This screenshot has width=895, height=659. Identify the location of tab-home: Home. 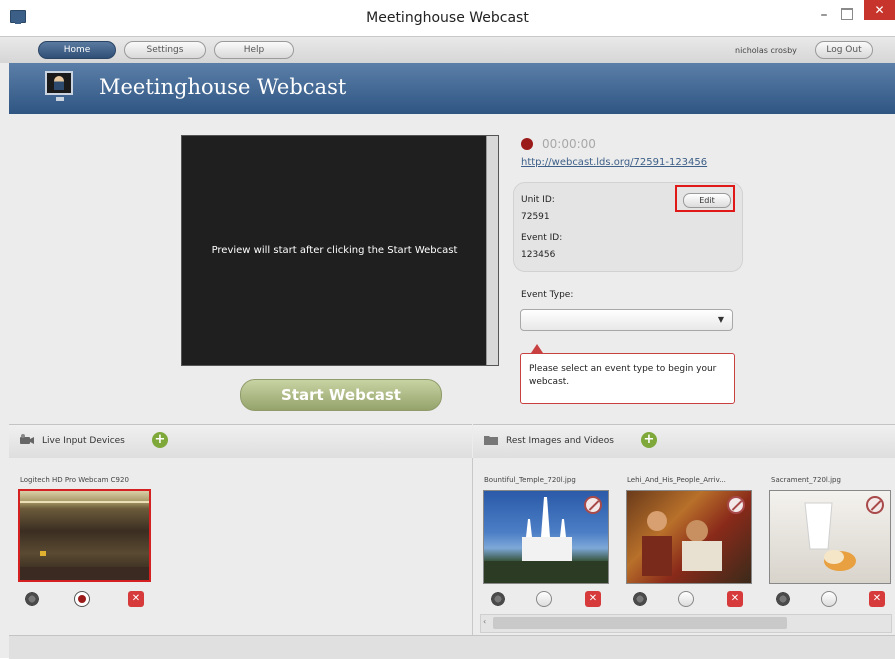
(77, 50).